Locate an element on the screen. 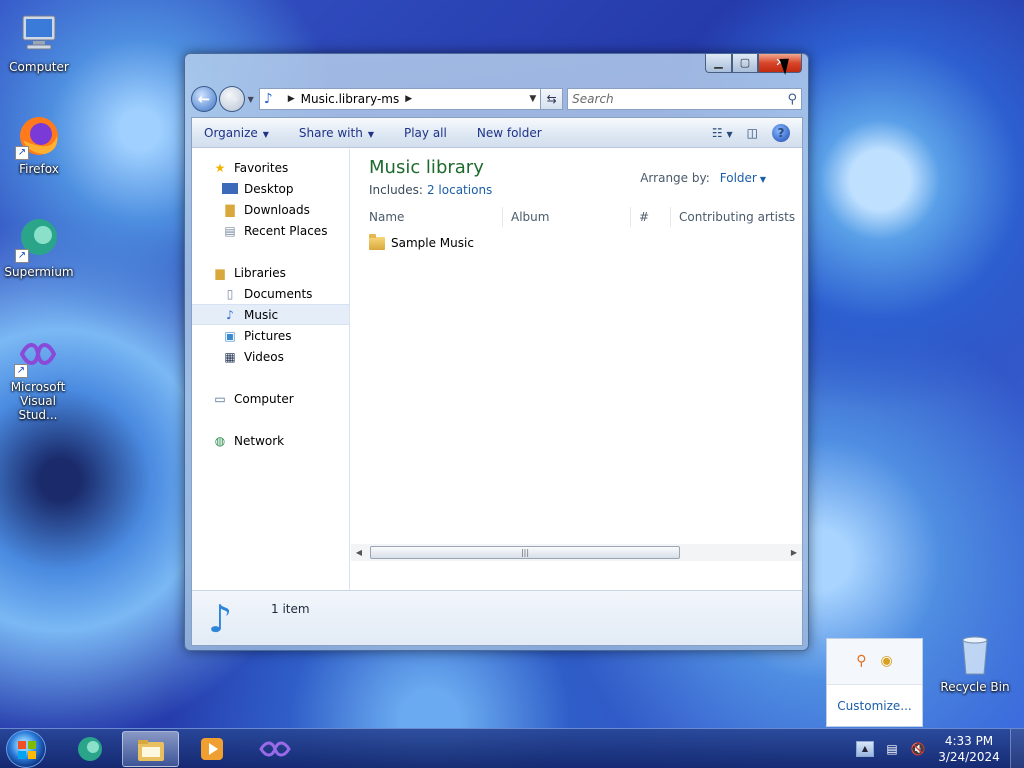 The height and width of the screenshot is (768, 1024). history-dropdown-button: ▼ is located at coordinates (251, 99).